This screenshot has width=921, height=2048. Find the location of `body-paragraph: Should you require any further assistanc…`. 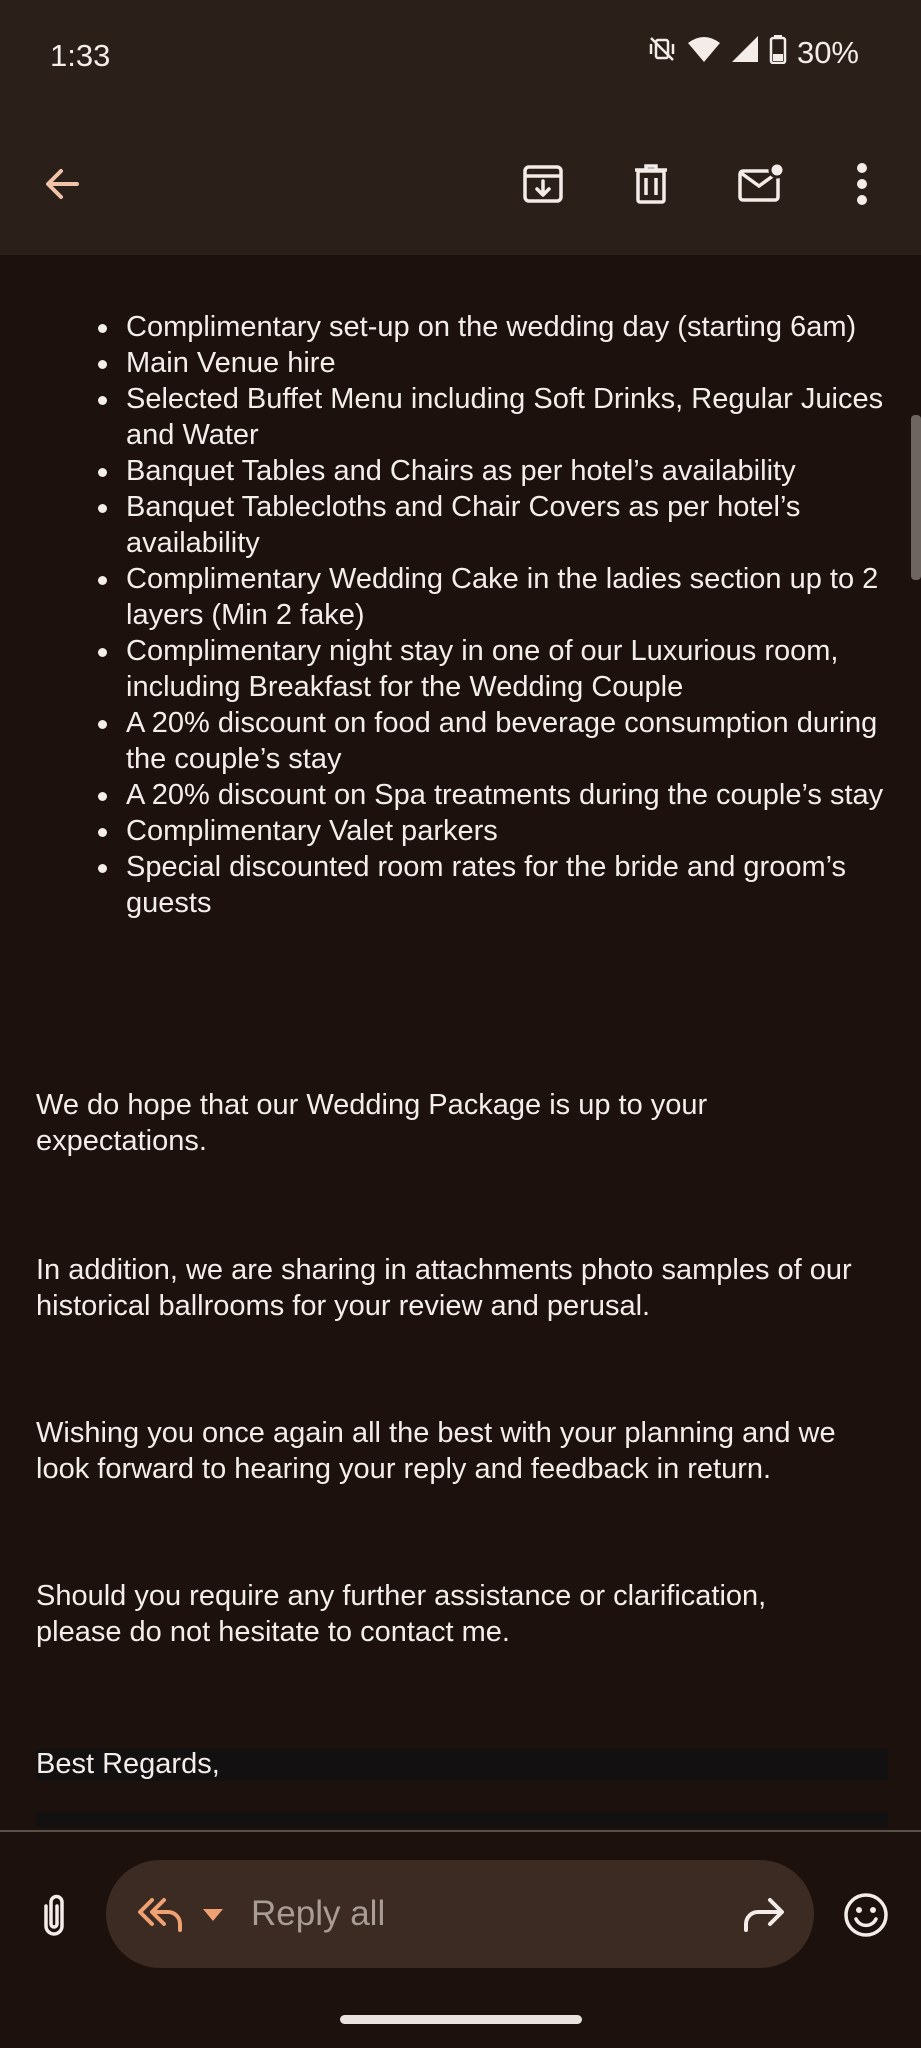

body-paragraph: Should you require any further assistanc… is located at coordinates (401, 1614).